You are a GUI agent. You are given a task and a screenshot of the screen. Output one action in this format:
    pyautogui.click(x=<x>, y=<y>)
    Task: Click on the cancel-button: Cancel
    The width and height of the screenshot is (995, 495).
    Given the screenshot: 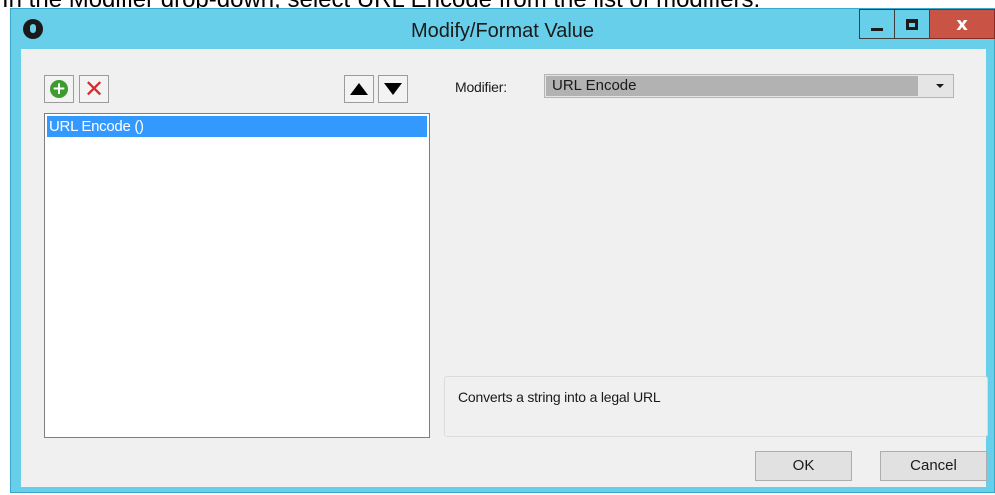 What is the action you would take?
    pyautogui.click(x=933, y=466)
    